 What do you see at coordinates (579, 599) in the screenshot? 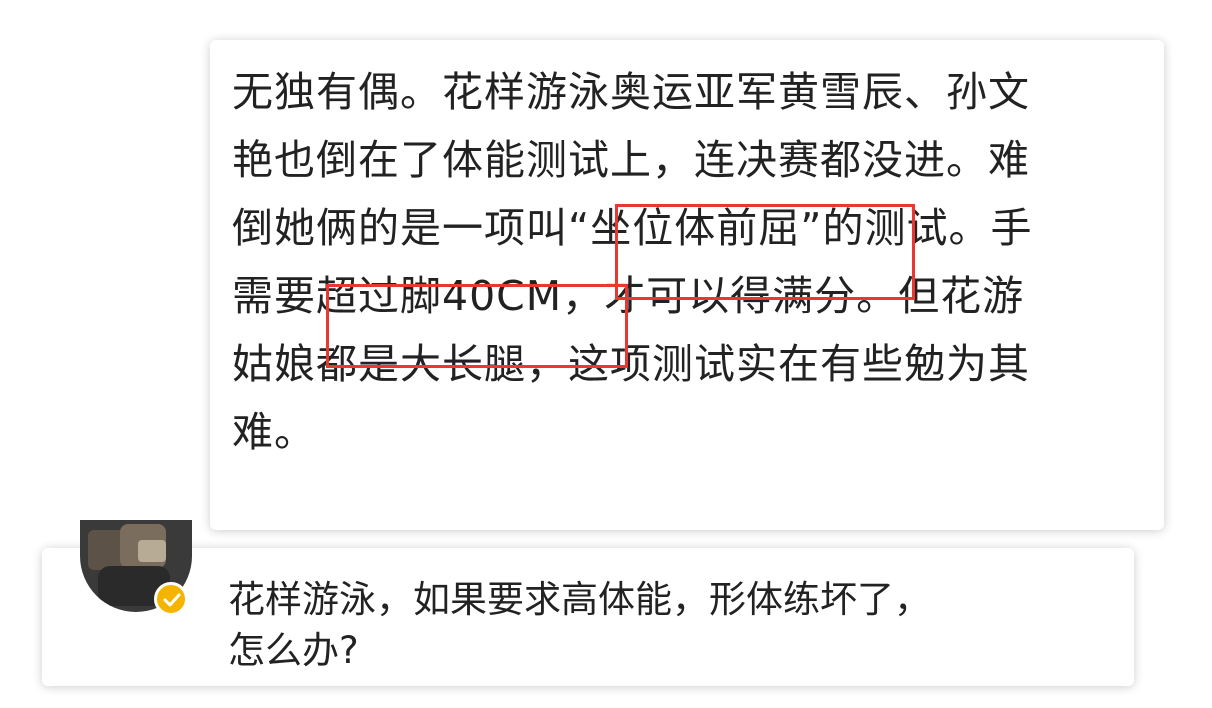
I see `comment-line: 花样游泳，如果要求高体能，形体练坏了，` at bounding box center [579, 599].